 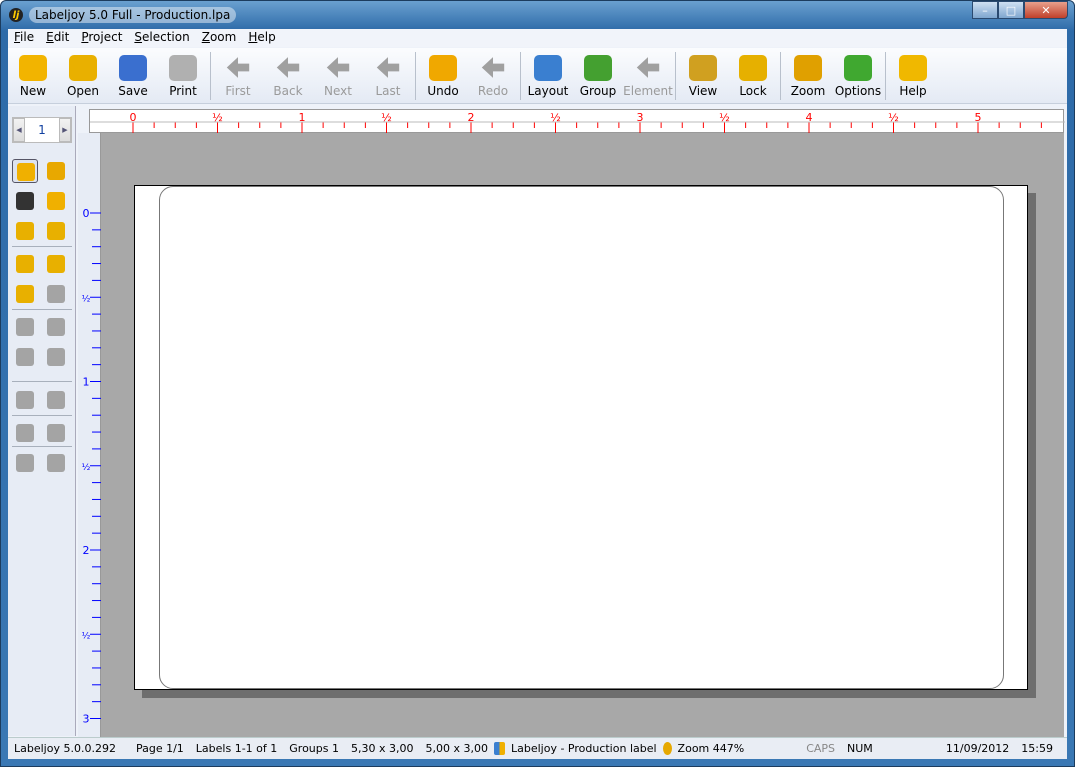 I want to click on status-groups: Groups 1, so click(x=314, y=748).